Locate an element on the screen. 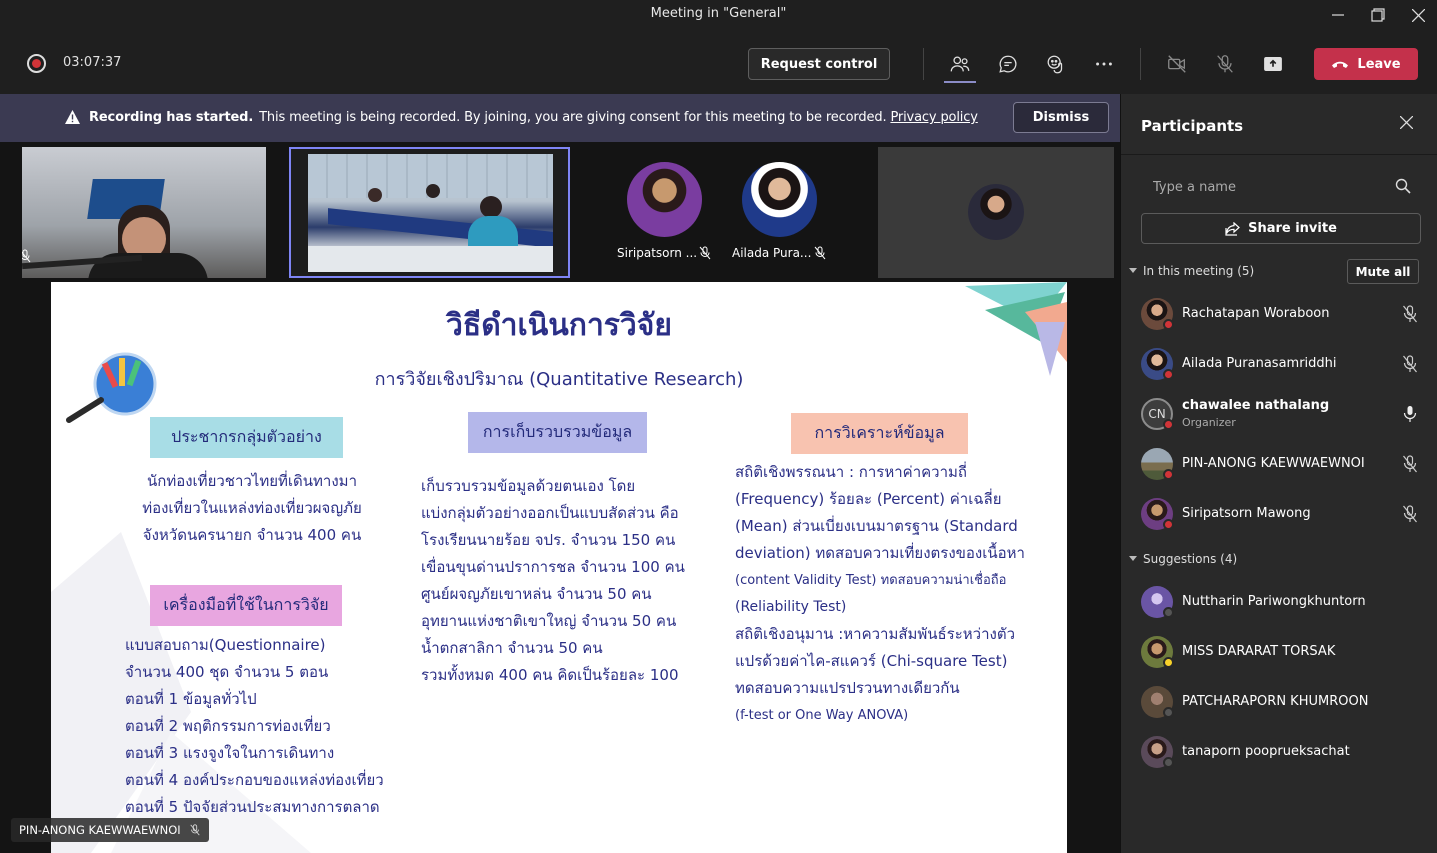 The width and height of the screenshot is (1437, 853). search-input is located at coordinates (1261, 187).